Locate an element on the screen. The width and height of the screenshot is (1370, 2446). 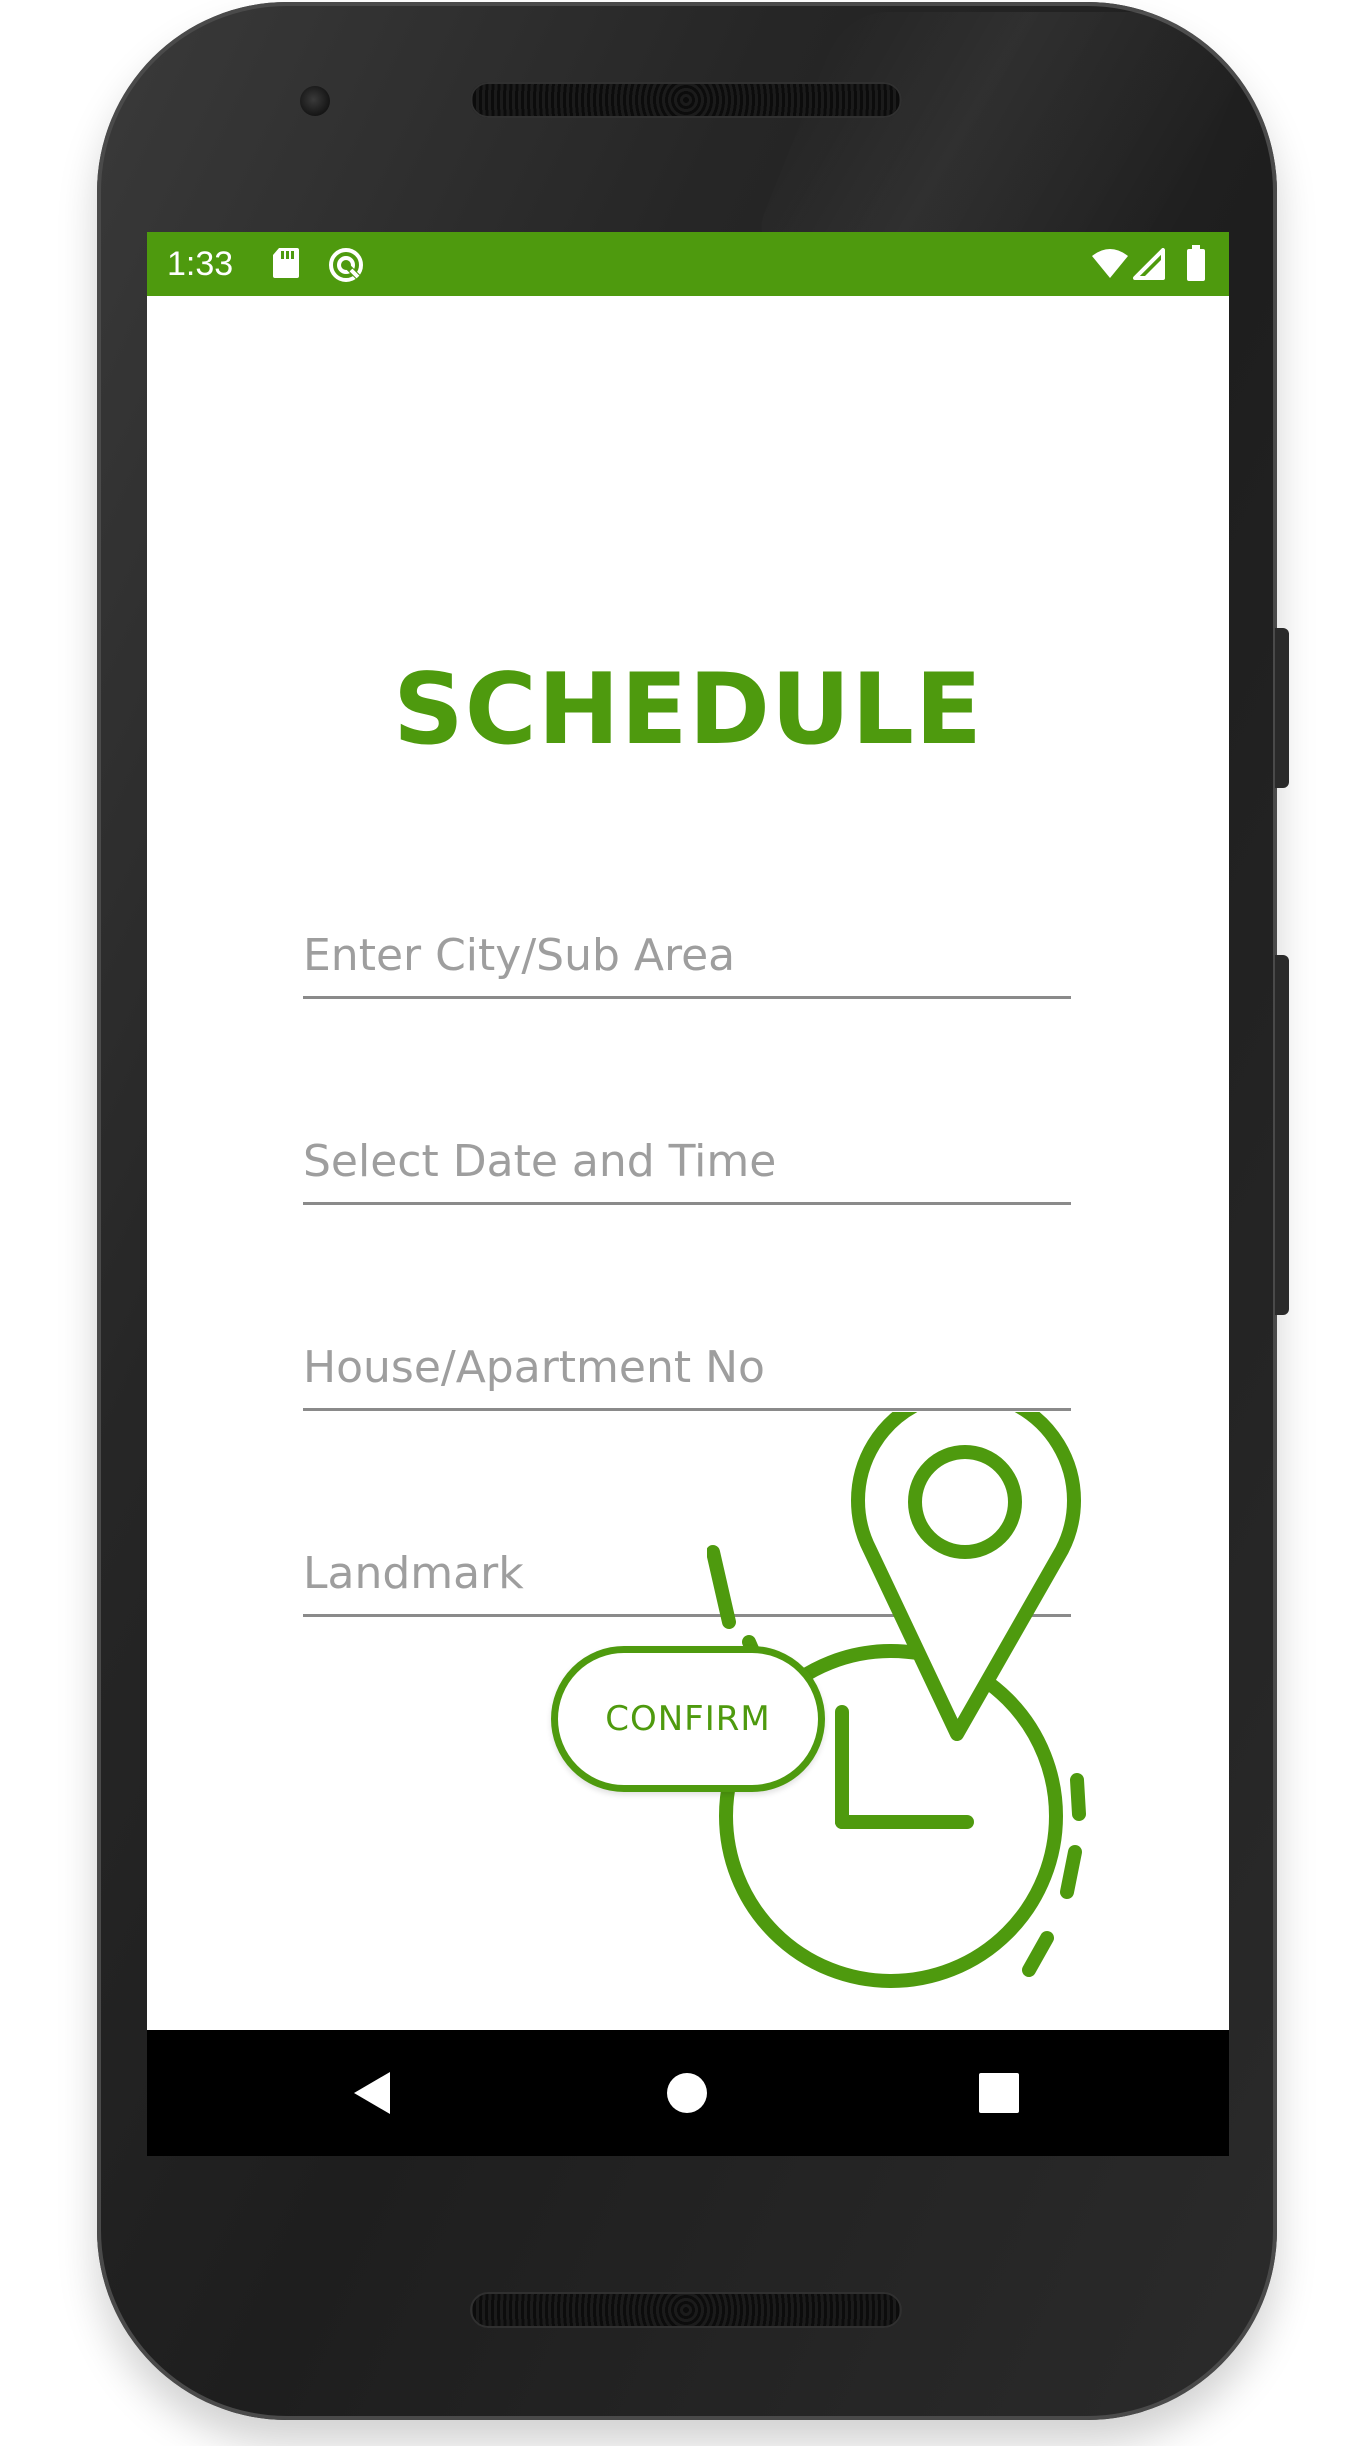
navigation-bar is located at coordinates (688, 2093).